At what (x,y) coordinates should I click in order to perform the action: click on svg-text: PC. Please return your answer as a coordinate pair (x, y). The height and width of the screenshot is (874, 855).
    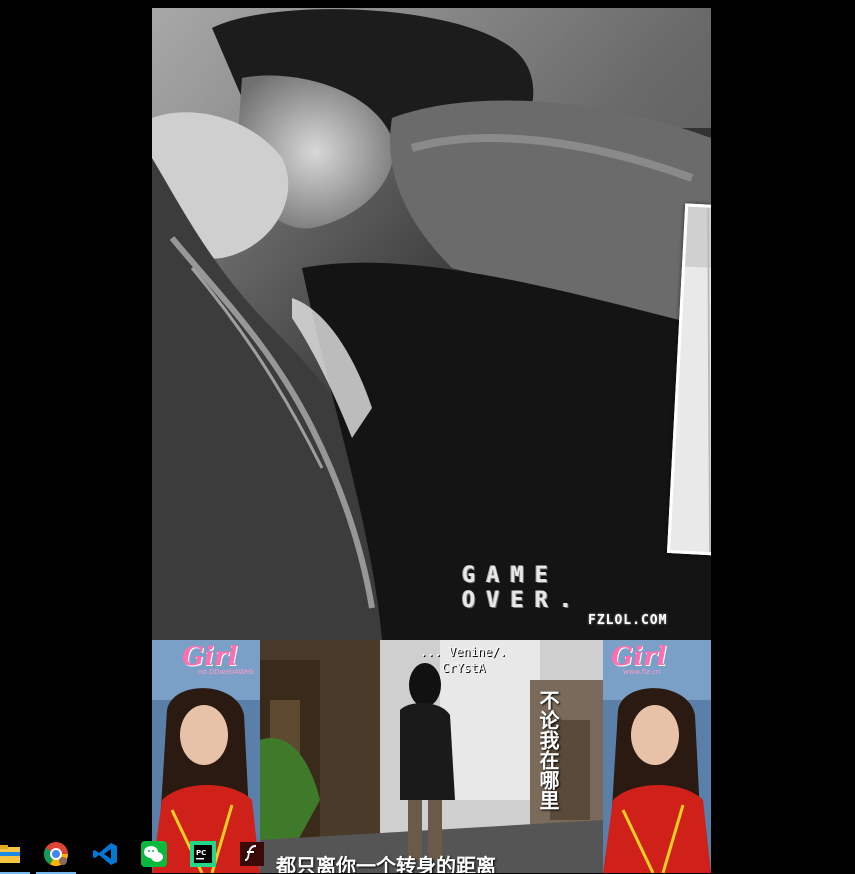
    Looking at the image, I should click on (201, 853).